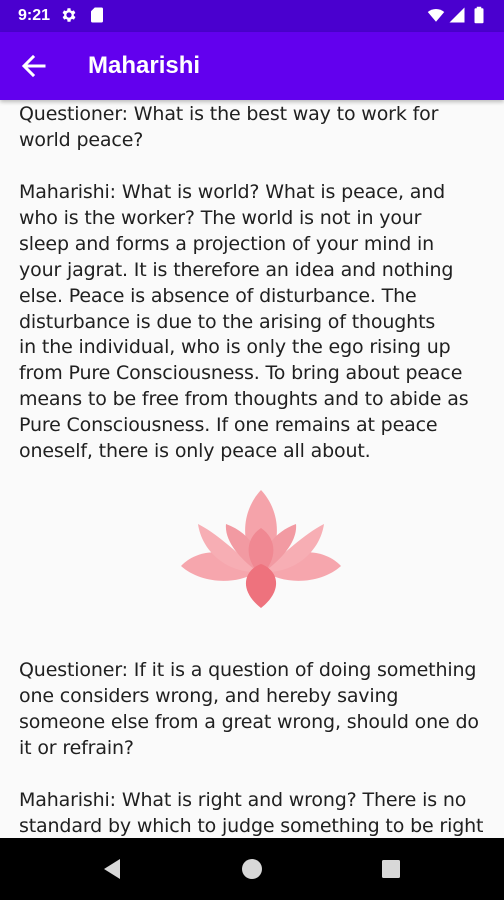 This screenshot has height=900, width=504. What do you see at coordinates (436, 15) in the screenshot?
I see `wifi-icon` at bounding box center [436, 15].